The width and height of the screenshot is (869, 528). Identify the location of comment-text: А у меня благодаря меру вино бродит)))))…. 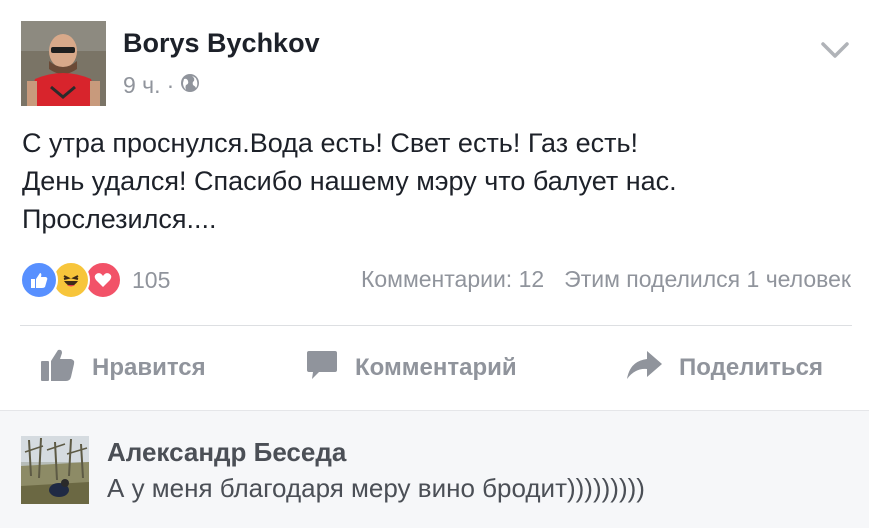
(376, 488).